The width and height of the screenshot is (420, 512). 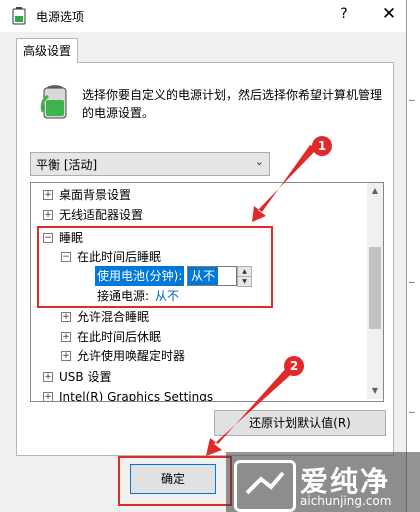 What do you see at coordinates (285, 183) in the screenshot?
I see `arrow-1-icon` at bounding box center [285, 183].